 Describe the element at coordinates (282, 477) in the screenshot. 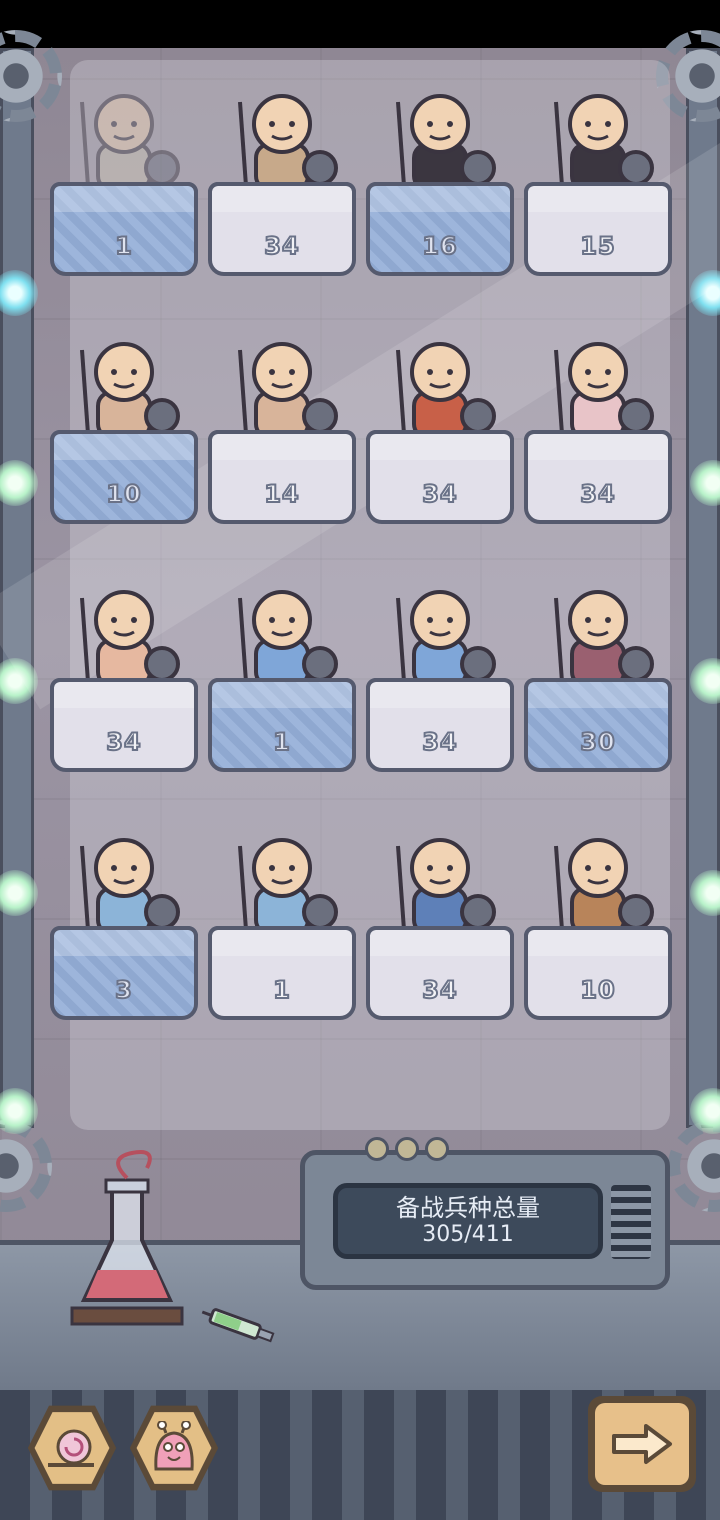

I see `unit-card: 14` at that location.